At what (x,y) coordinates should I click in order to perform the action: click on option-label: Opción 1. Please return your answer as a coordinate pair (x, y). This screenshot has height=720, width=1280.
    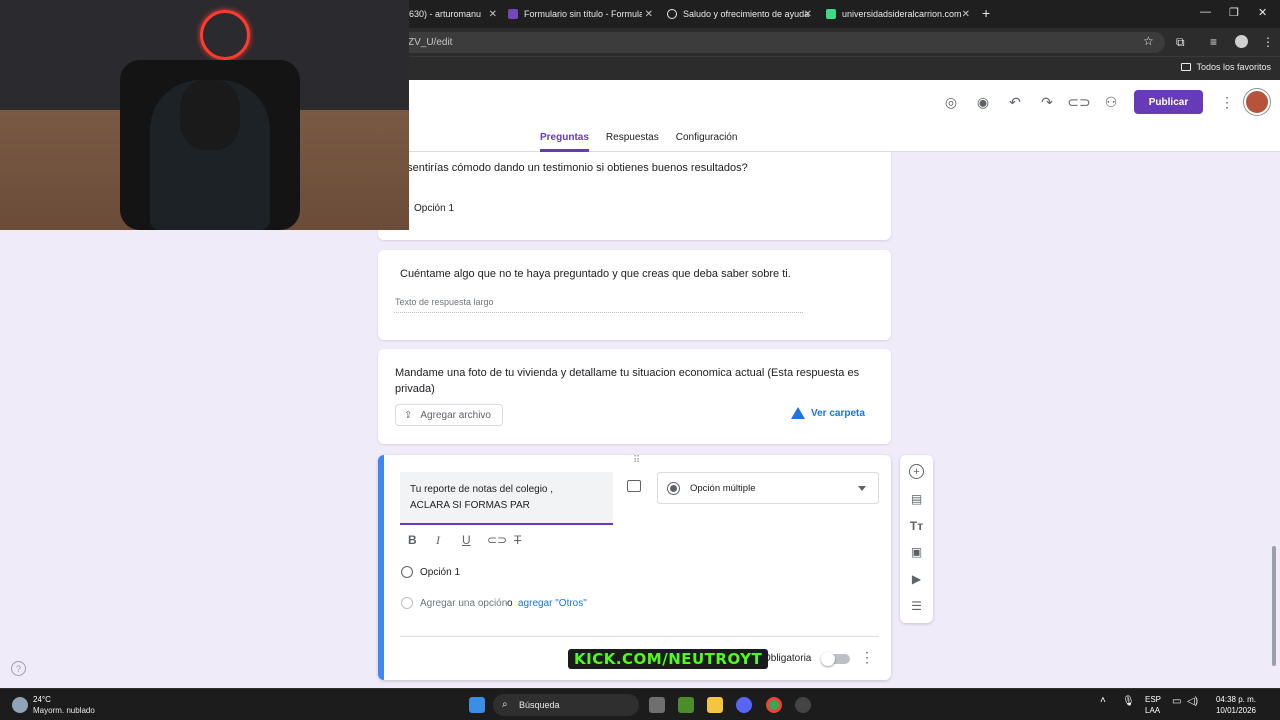
    Looking at the image, I should click on (440, 572).